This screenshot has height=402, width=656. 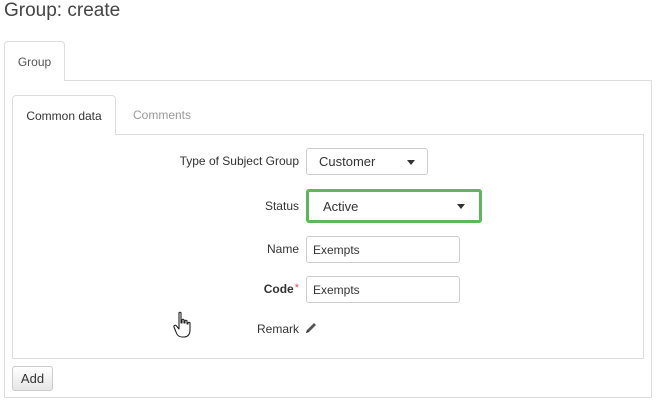 I want to click on code-input, so click(x=383, y=289).